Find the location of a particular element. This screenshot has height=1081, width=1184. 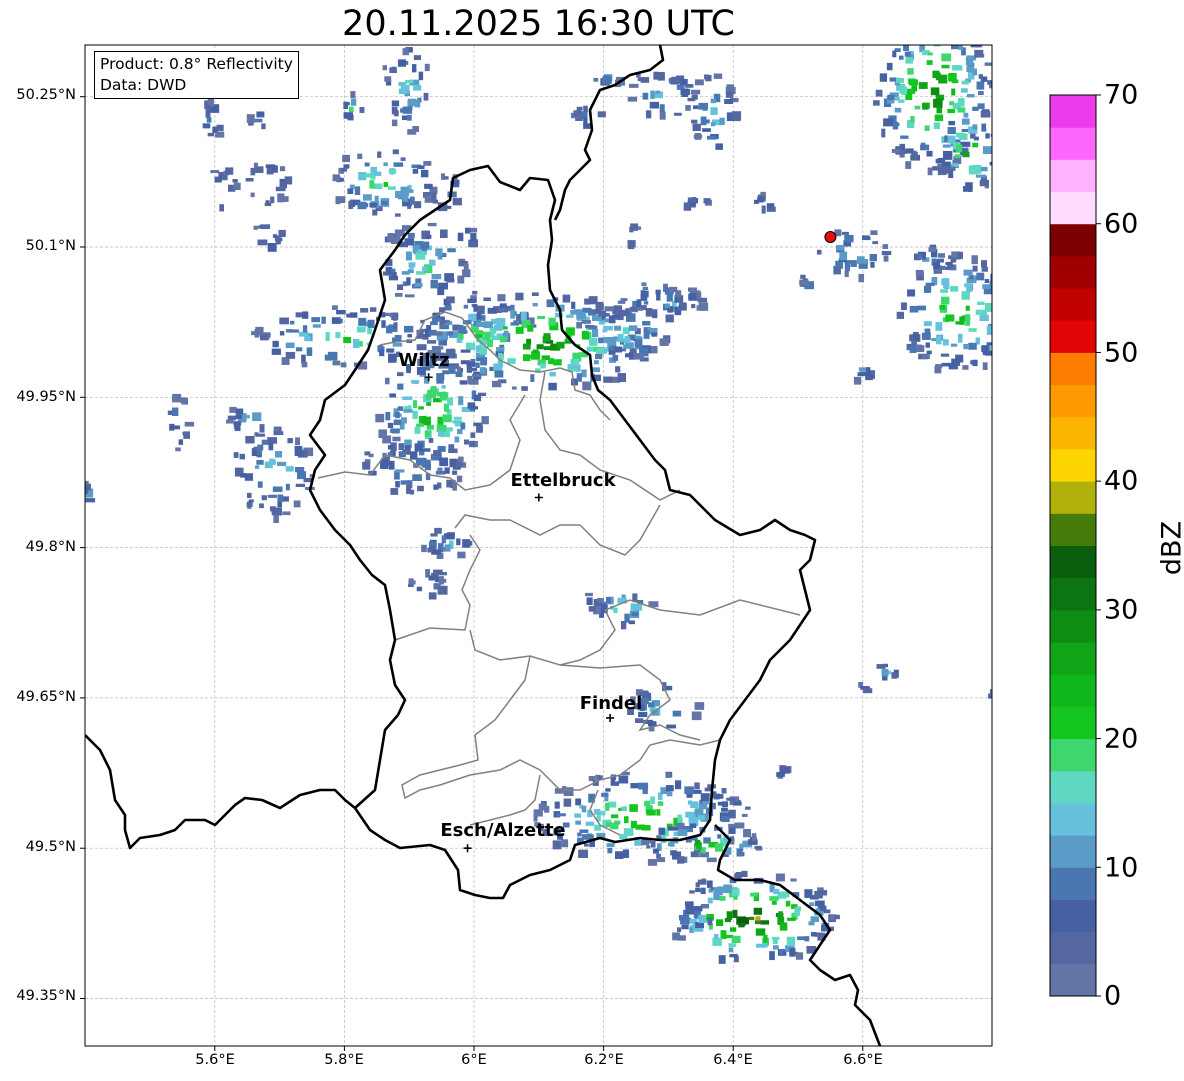

map-title: 20.11.2025 16:30 UTC is located at coordinates (538, 24).